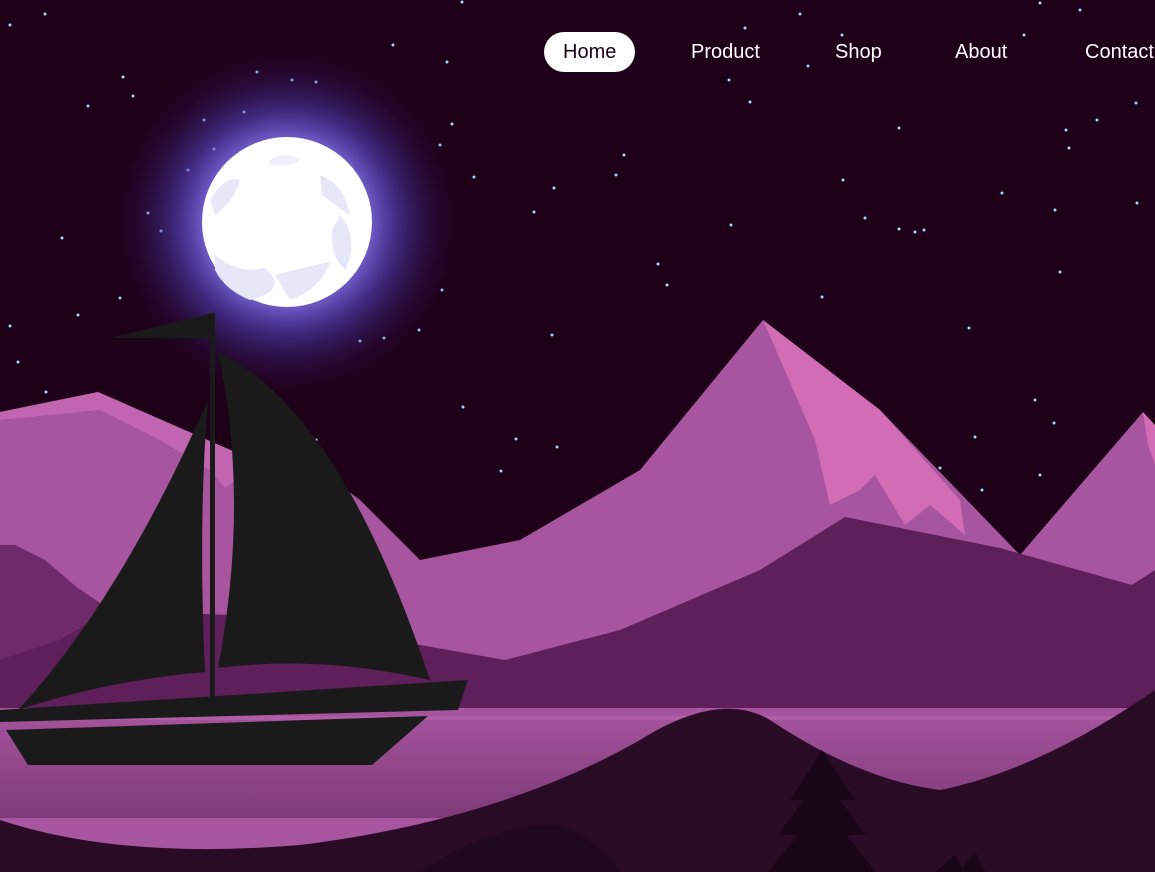  What do you see at coordinates (1119, 52) in the screenshot?
I see `nav-contact-link: Contact` at bounding box center [1119, 52].